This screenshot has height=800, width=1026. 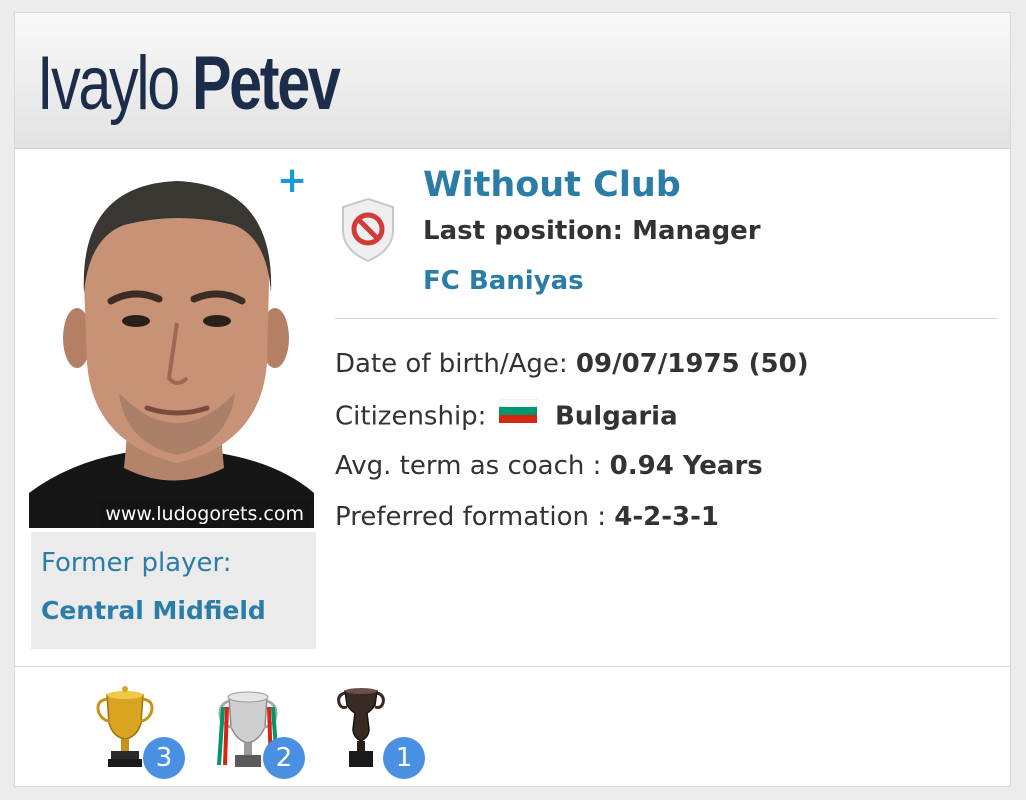 What do you see at coordinates (284, 758) in the screenshot?
I see `trophy-count-badge: 2` at bounding box center [284, 758].